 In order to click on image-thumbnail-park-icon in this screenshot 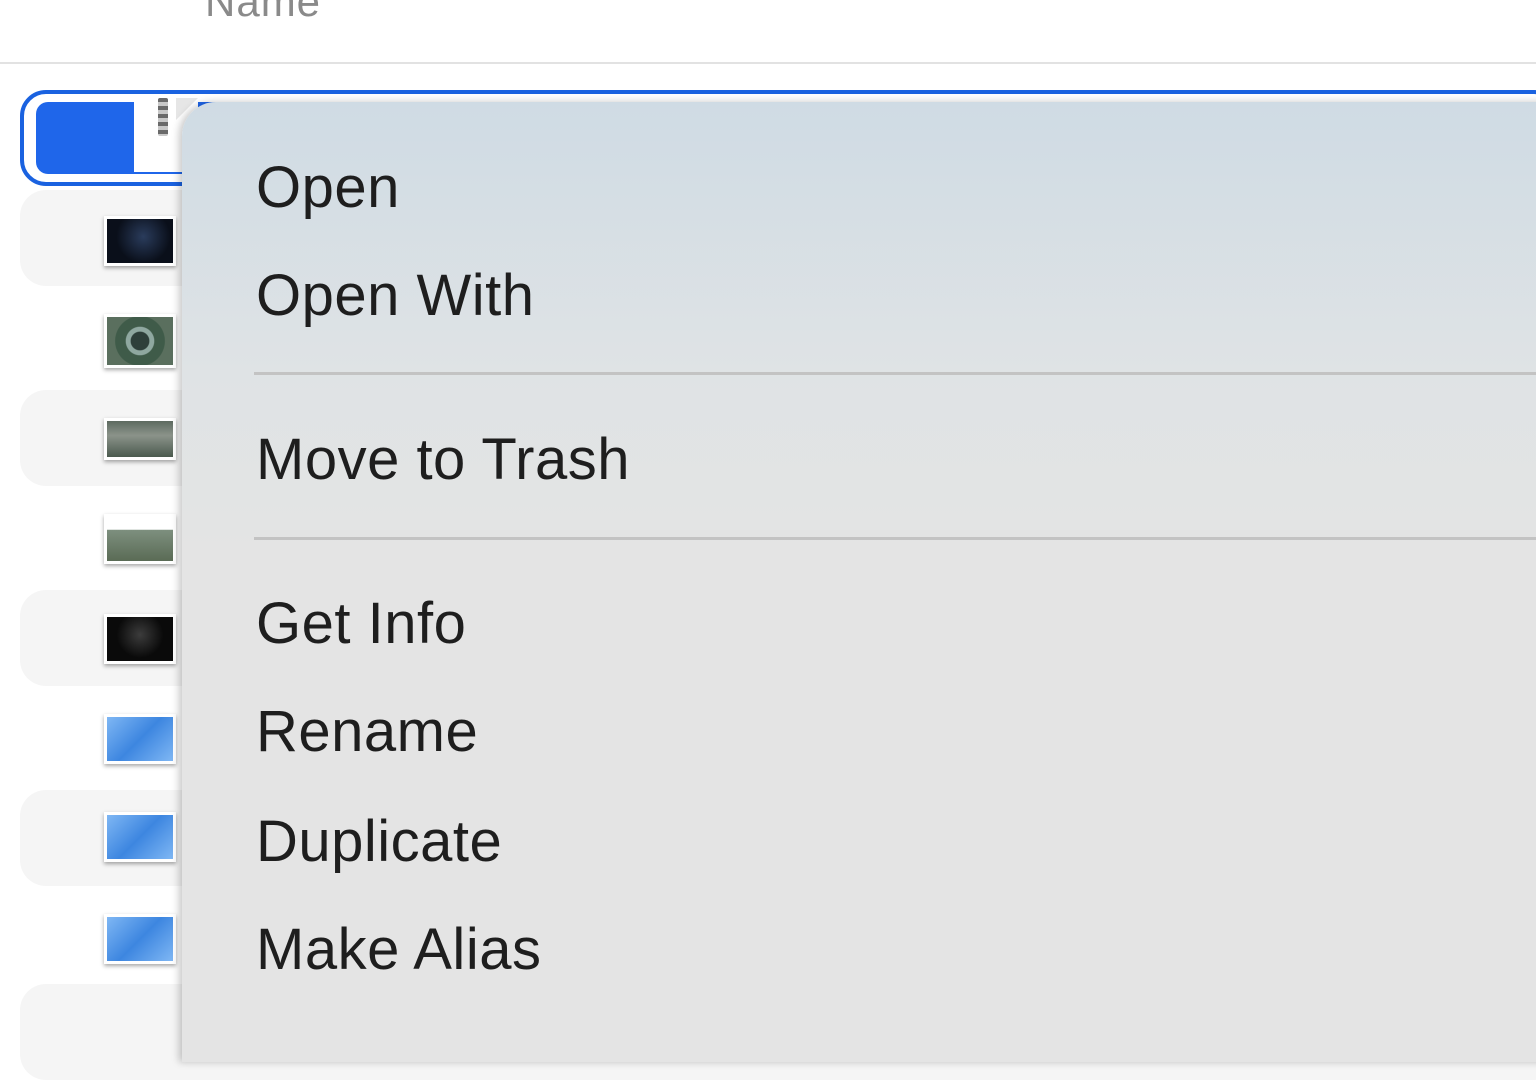, I will do `click(140, 539)`.